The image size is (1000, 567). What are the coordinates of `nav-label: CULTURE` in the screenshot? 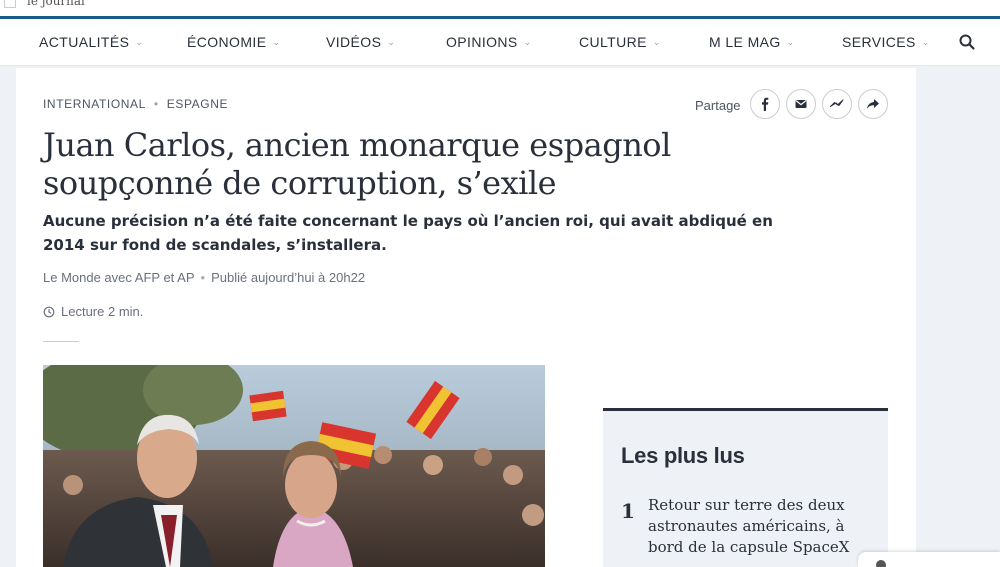 It's located at (613, 42).